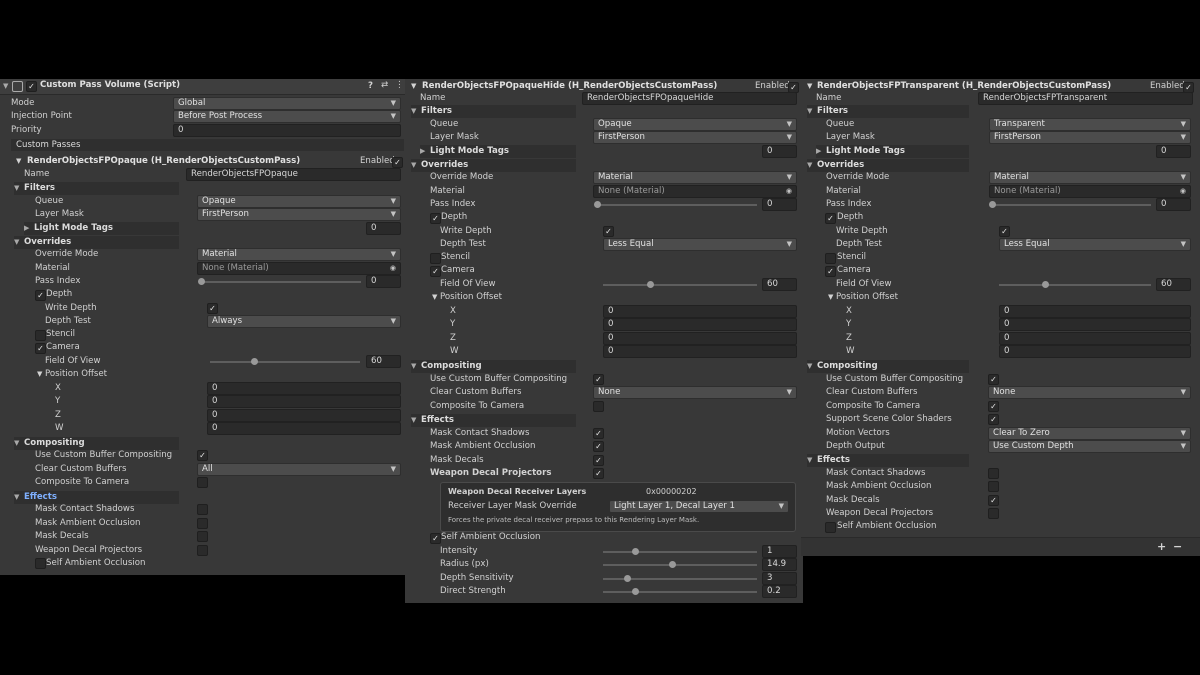 This screenshot has width=1200, height=675. What do you see at coordinates (598, 473) in the screenshot?
I see `weapon-decal-projectors-checkbox: ✓` at bounding box center [598, 473].